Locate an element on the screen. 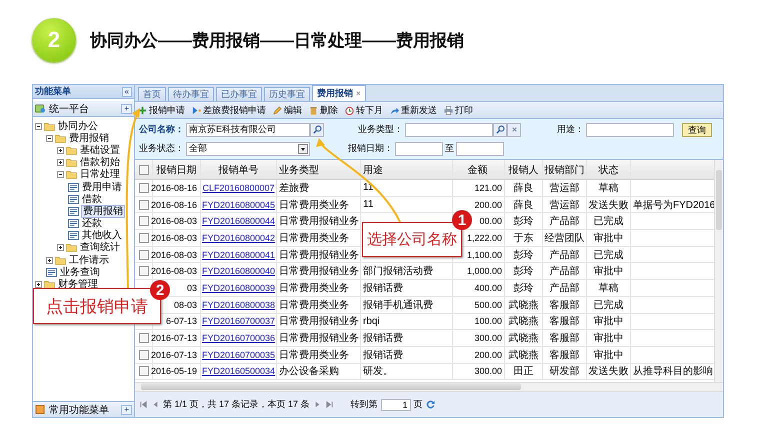  tree-folder-item: 日常处理 is located at coordinates (100, 174).